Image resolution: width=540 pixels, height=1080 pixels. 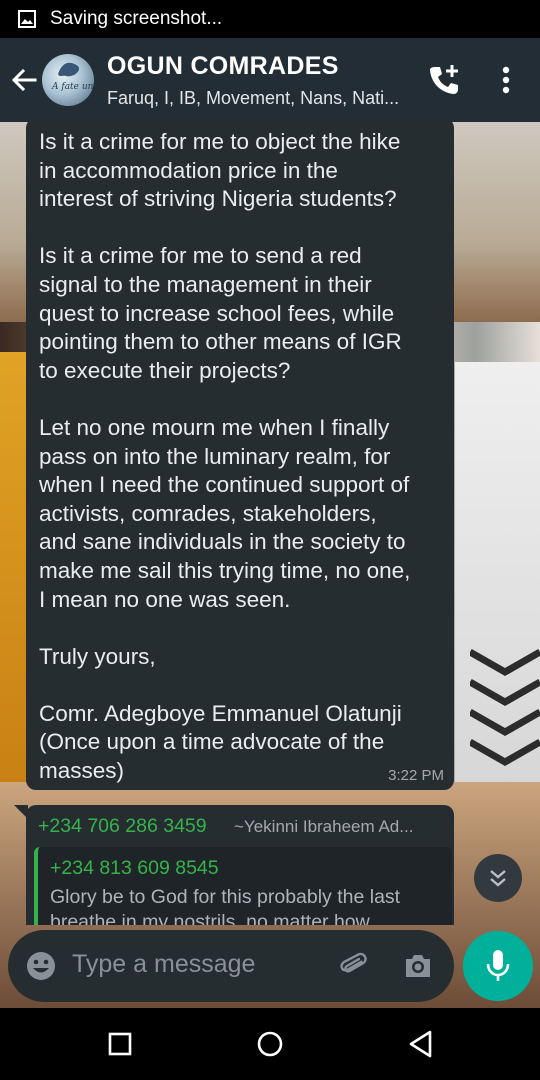 I want to click on paperclip-icon, so click(x=354, y=966).